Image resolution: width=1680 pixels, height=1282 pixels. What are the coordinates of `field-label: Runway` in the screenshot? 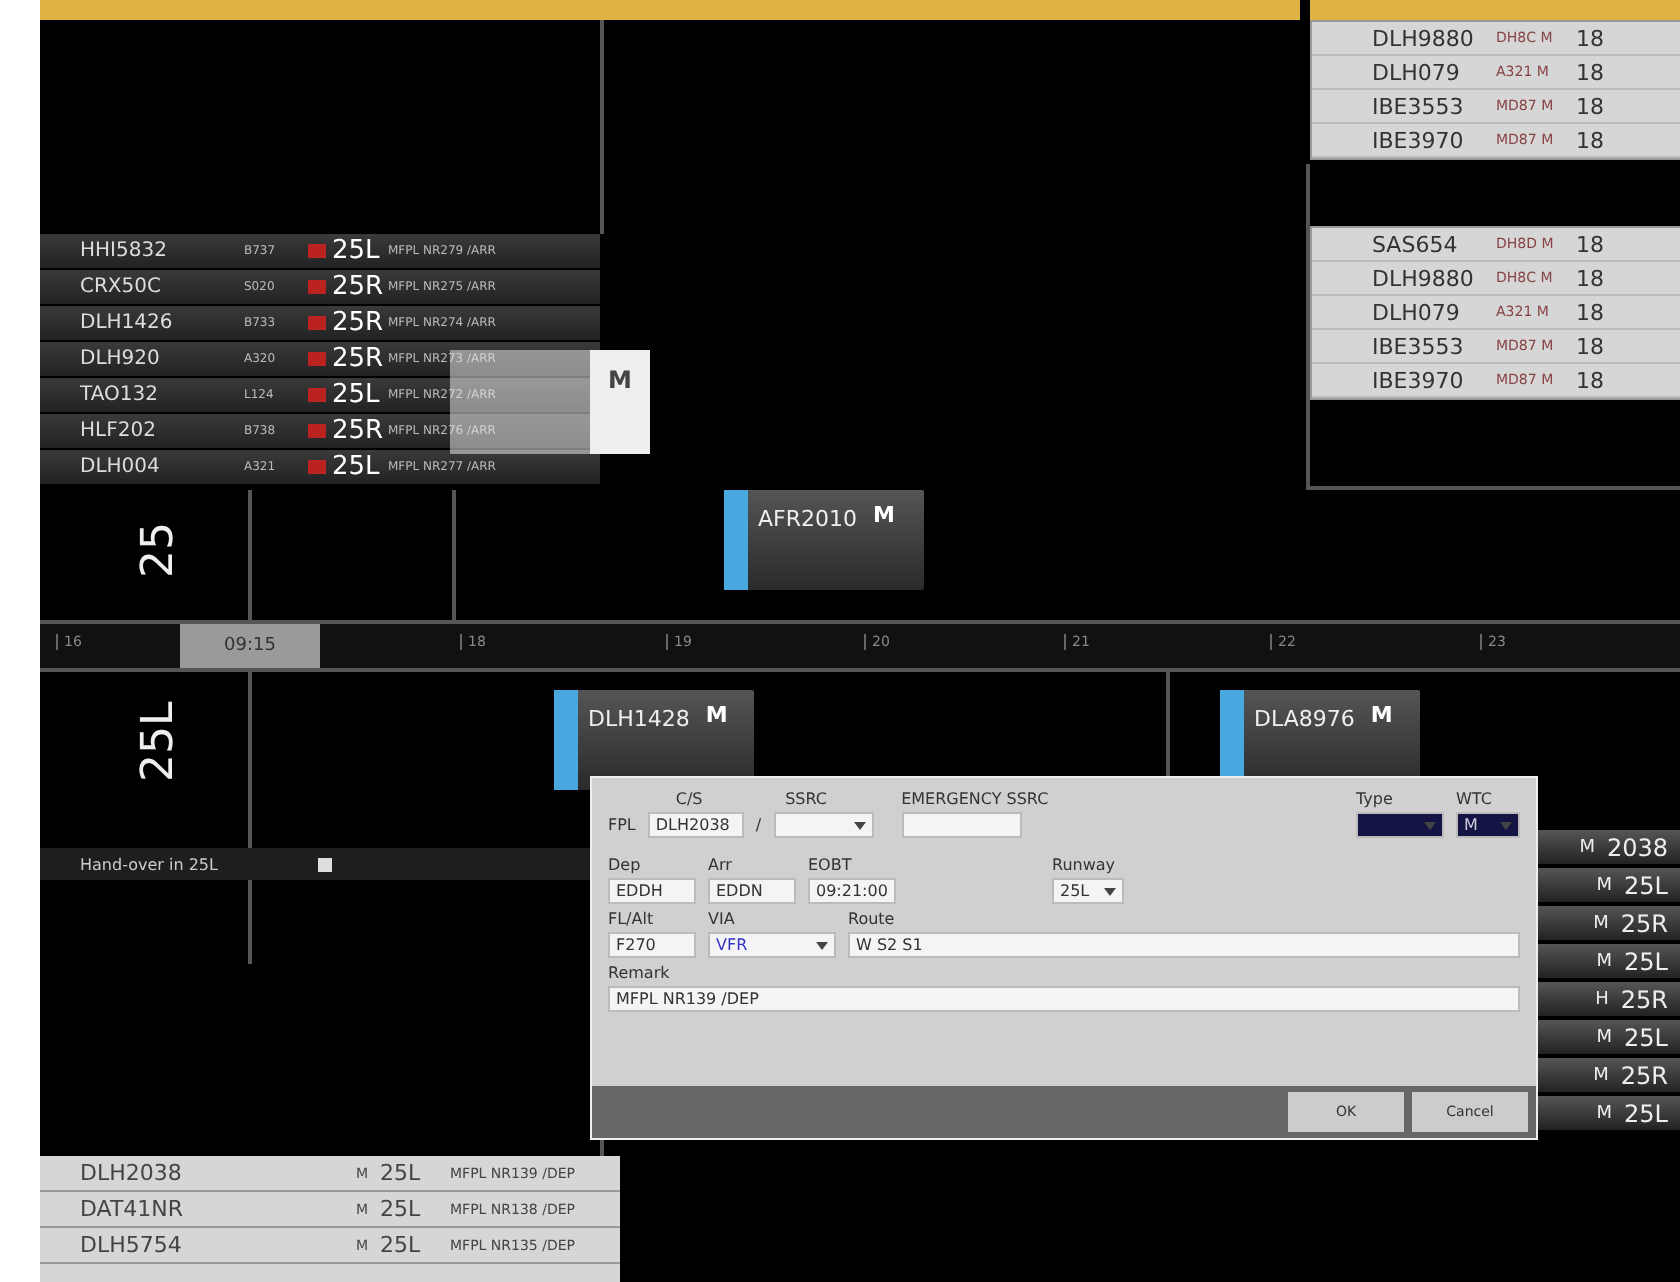 It's located at (1085, 865).